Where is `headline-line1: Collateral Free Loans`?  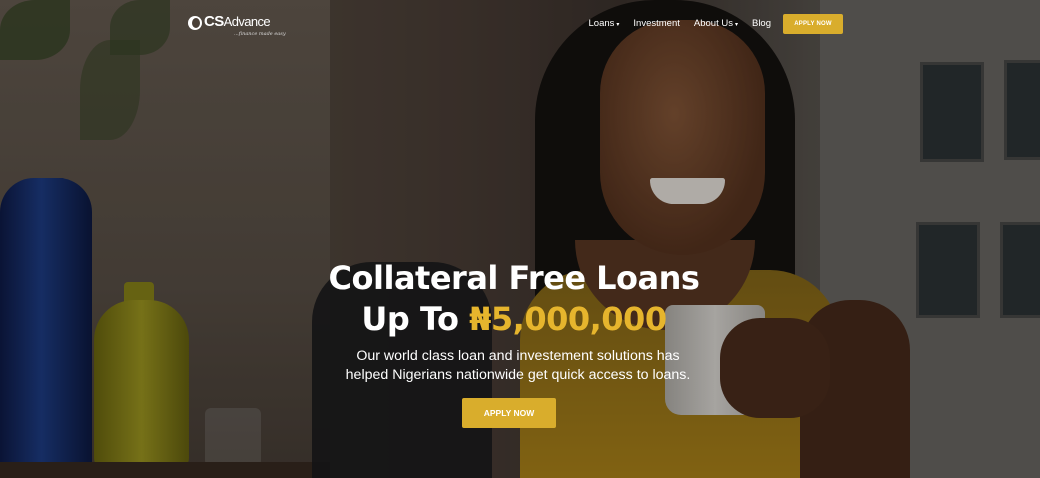 headline-line1: Collateral Free Loans is located at coordinates (514, 278).